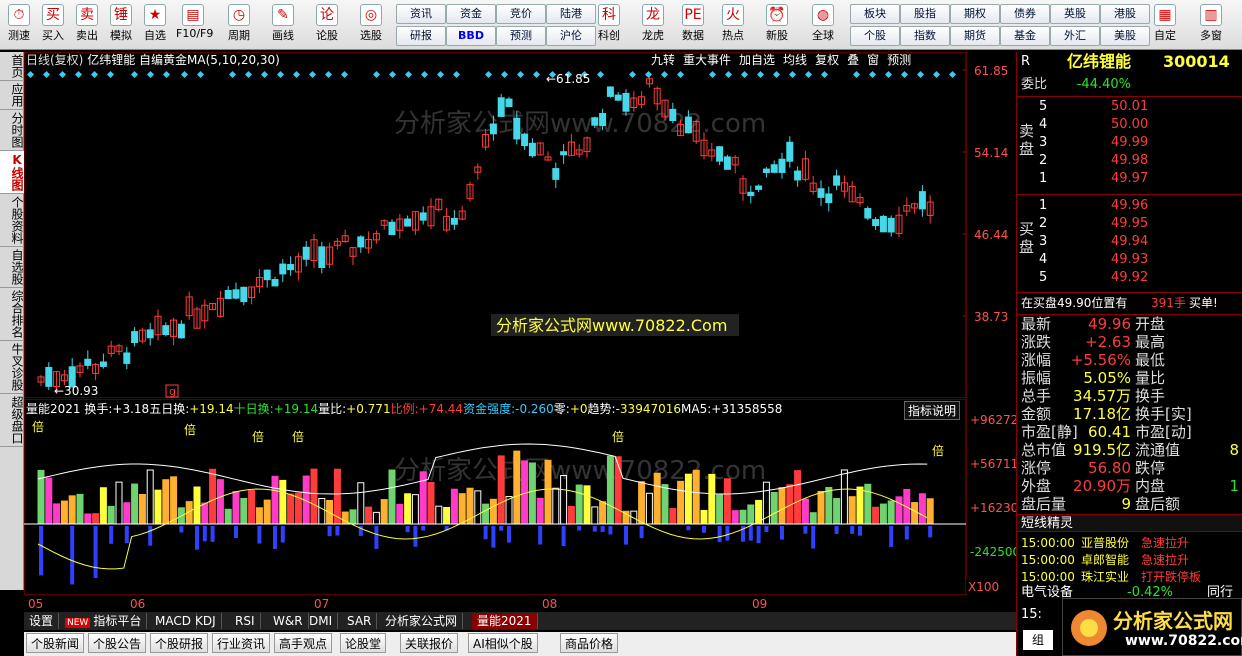  I want to click on toolbar-12: PE 数据, so click(693, 25).